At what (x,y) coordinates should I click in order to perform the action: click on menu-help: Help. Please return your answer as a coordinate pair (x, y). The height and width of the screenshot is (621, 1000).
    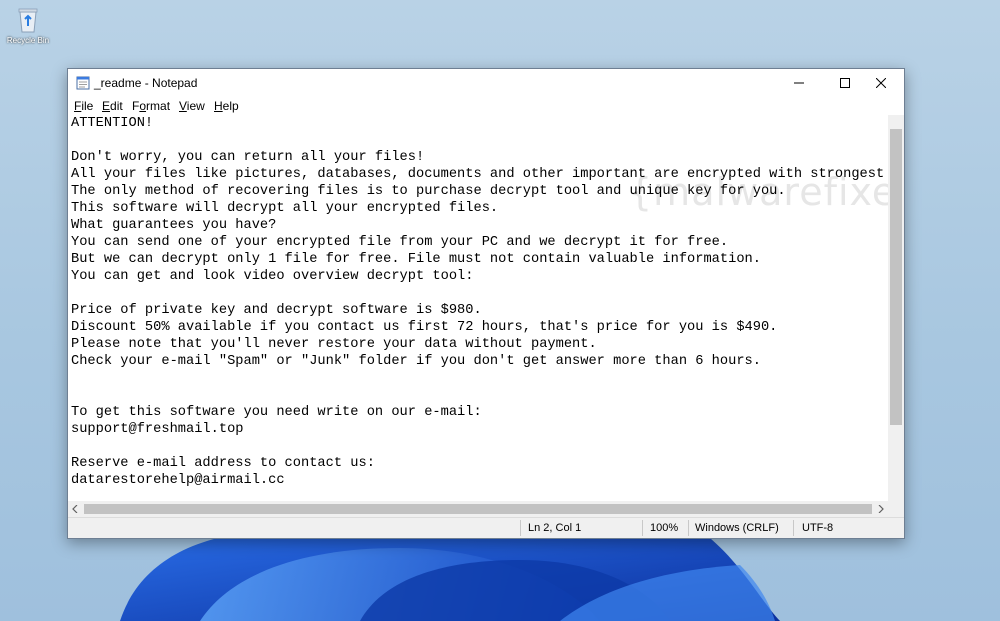
    Looking at the image, I should click on (226, 106).